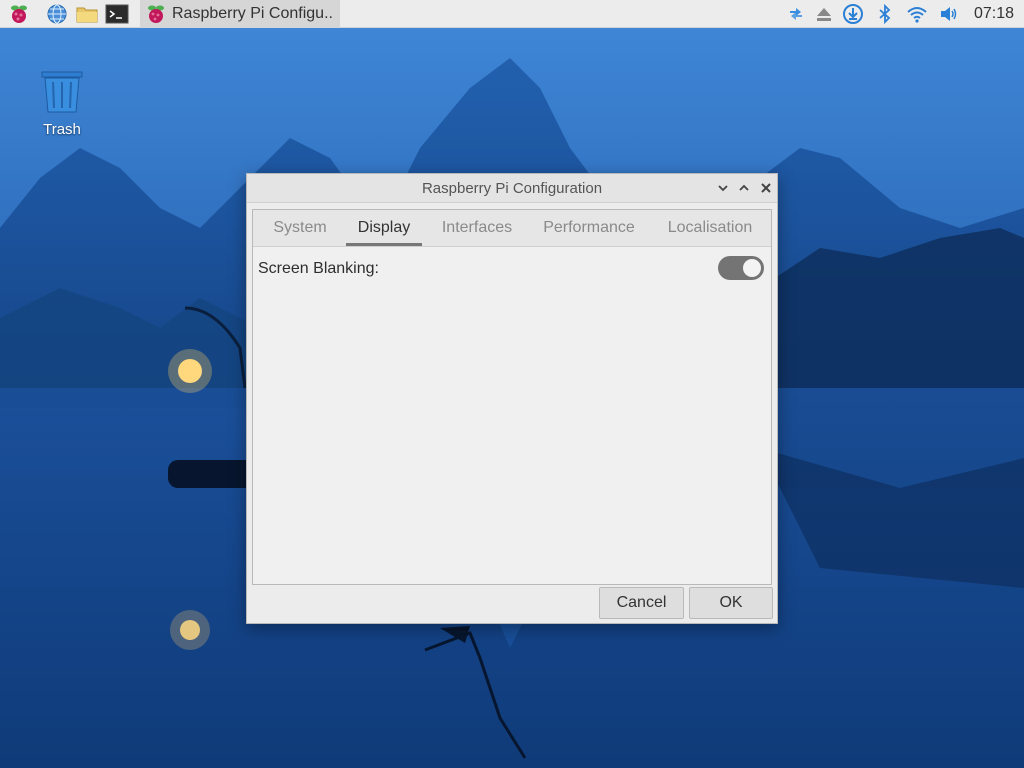 The image size is (1024, 768). I want to click on taskbar-window-label: Raspberry Pi Configu.., so click(252, 13).